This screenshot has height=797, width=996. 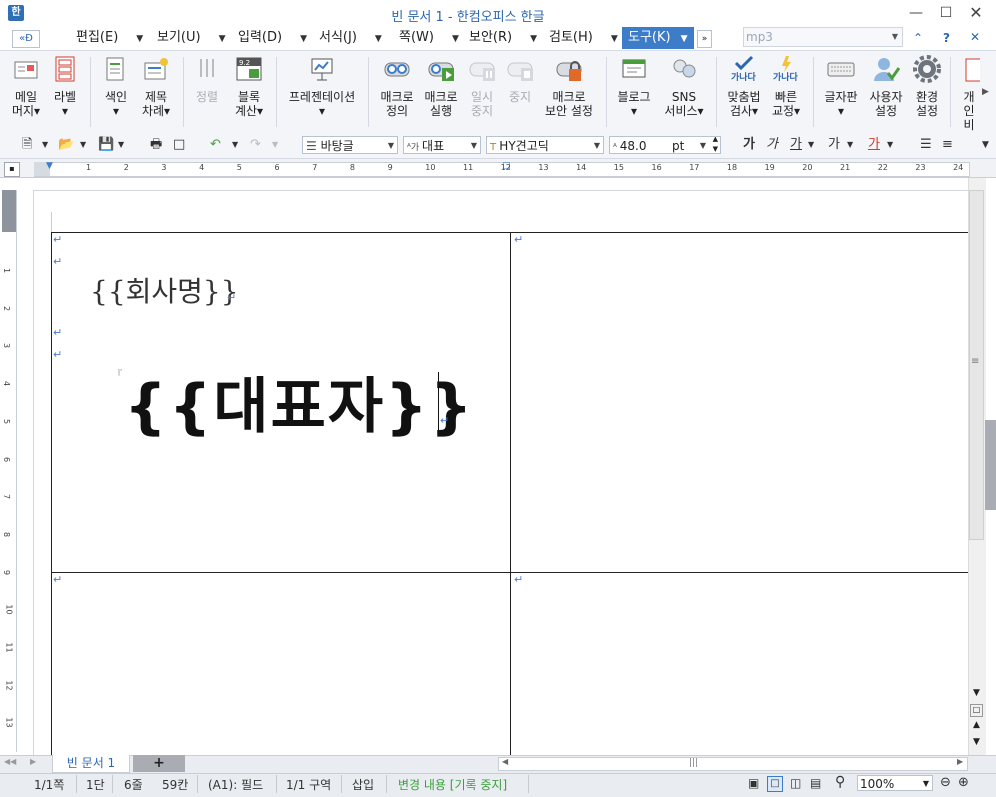 I want to click on block-calc-button: 9.2 블록 계산▾, so click(x=249, y=86).